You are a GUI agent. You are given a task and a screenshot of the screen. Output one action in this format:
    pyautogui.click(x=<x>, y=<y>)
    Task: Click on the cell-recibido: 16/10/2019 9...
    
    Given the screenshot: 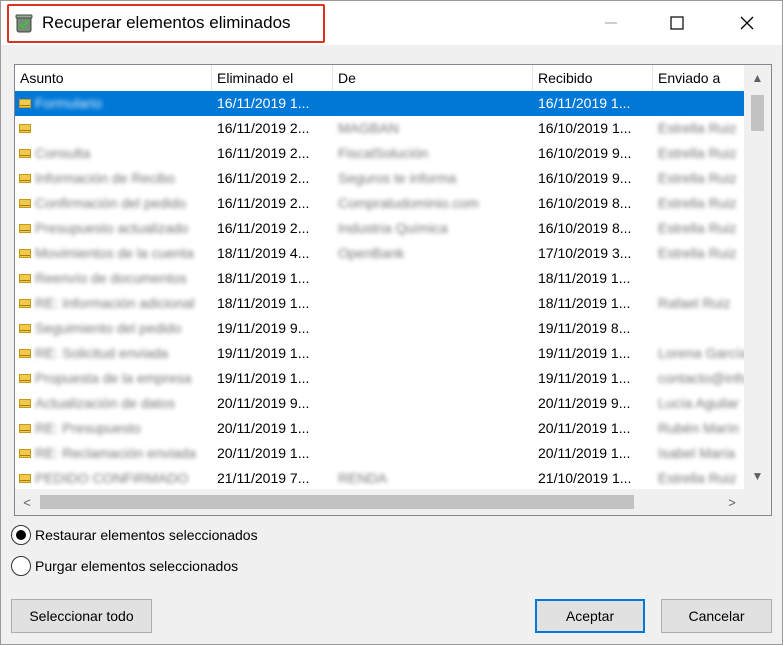 What is the action you would take?
    pyautogui.click(x=593, y=153)
    